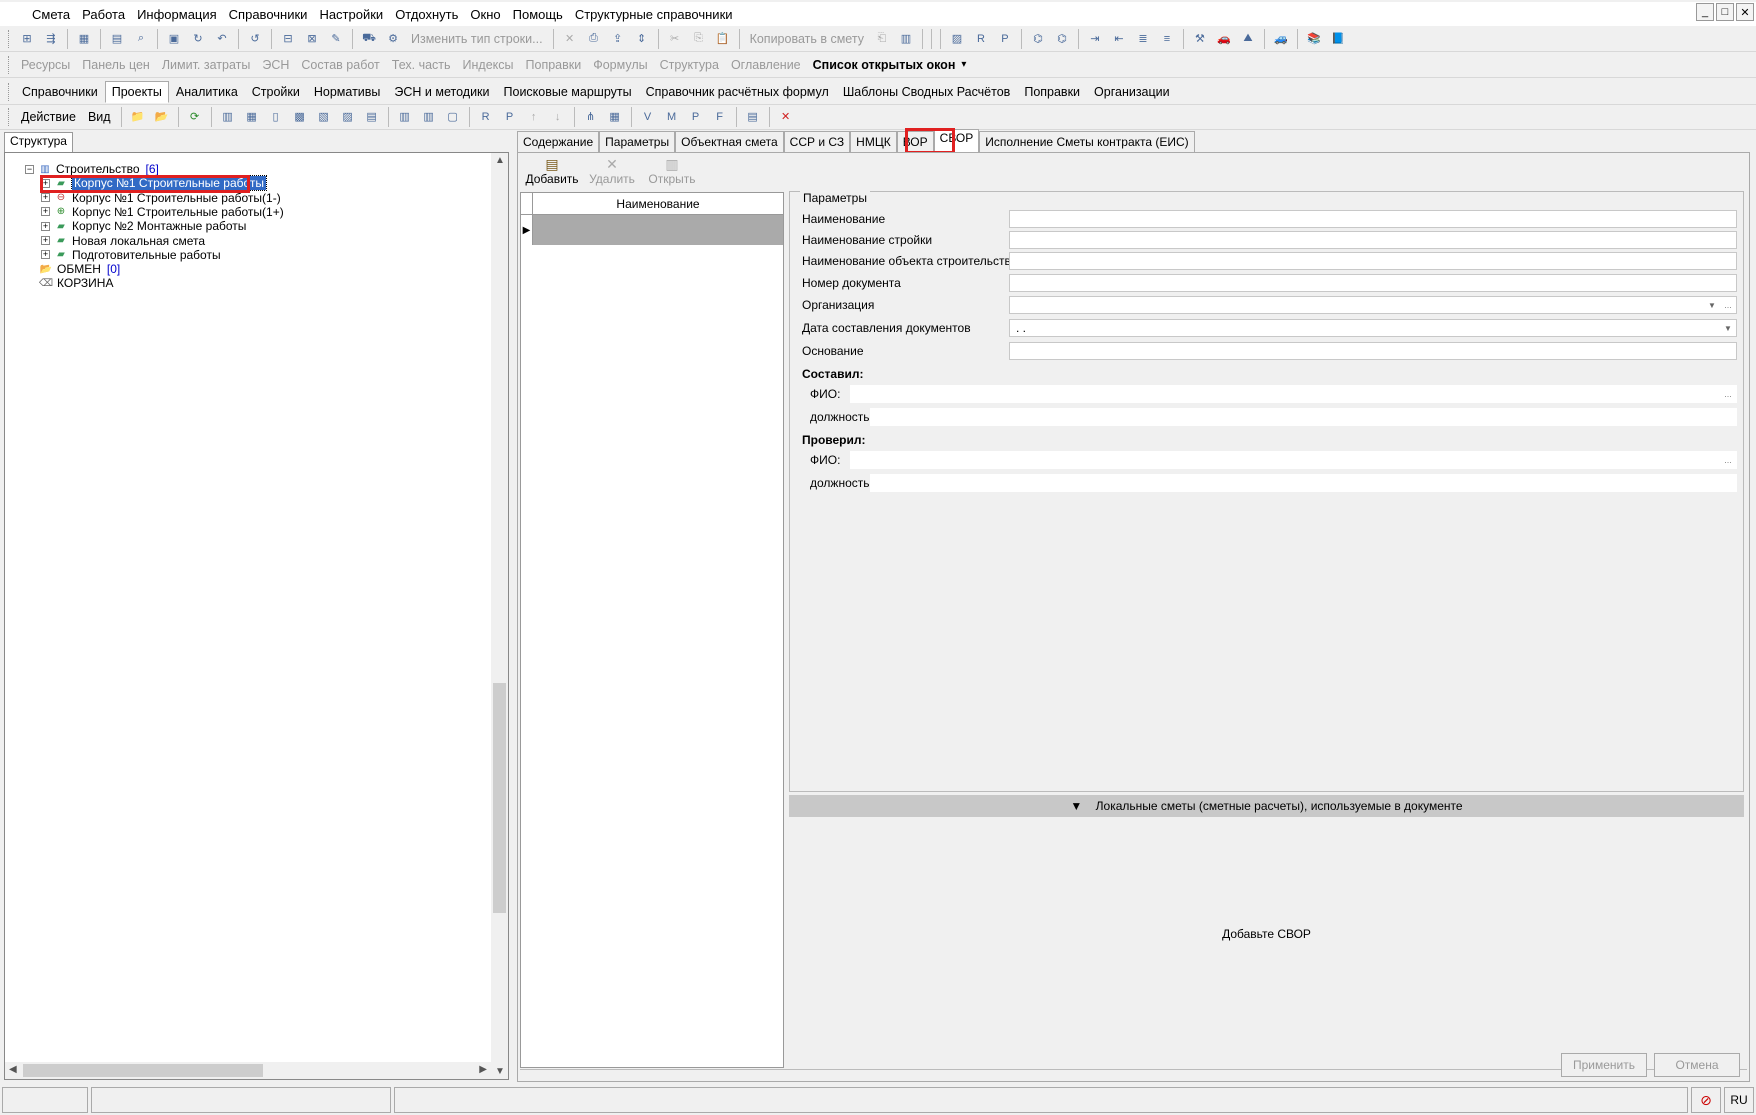  What do you see at coordinates (288, 39) in the screenshot?
I see `insert-row-icon: ⊟` at bounding box center [288, 39].